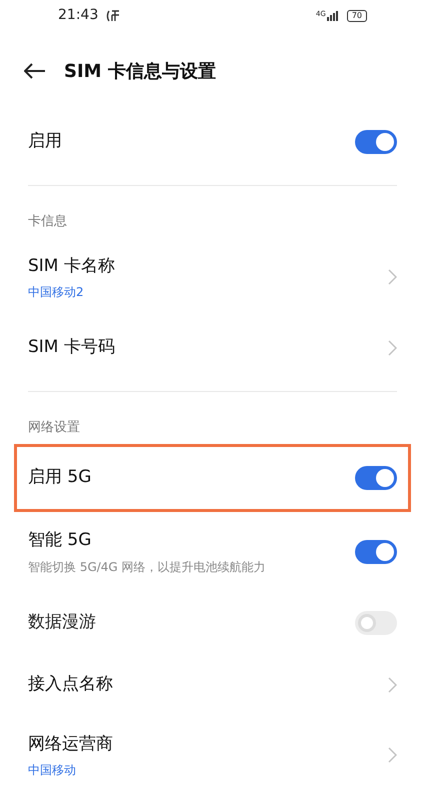 This screenshot has height=795, width=425. What do you see at coordinates (56, 292) in the screenshot?
I see `setting-subtitle: 中国移动2` at bounding box center [56, 292].